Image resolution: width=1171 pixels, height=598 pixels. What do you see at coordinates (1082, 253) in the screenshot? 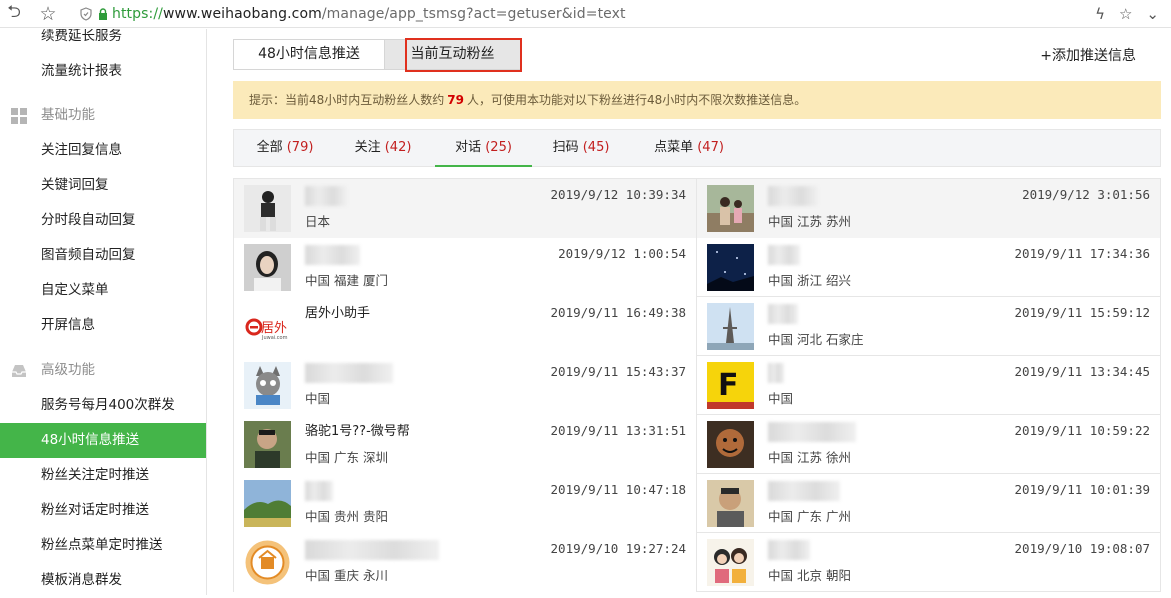
I see `fan-time: 2019/9/11 17:34:36` at bounding box center [1082, 253].